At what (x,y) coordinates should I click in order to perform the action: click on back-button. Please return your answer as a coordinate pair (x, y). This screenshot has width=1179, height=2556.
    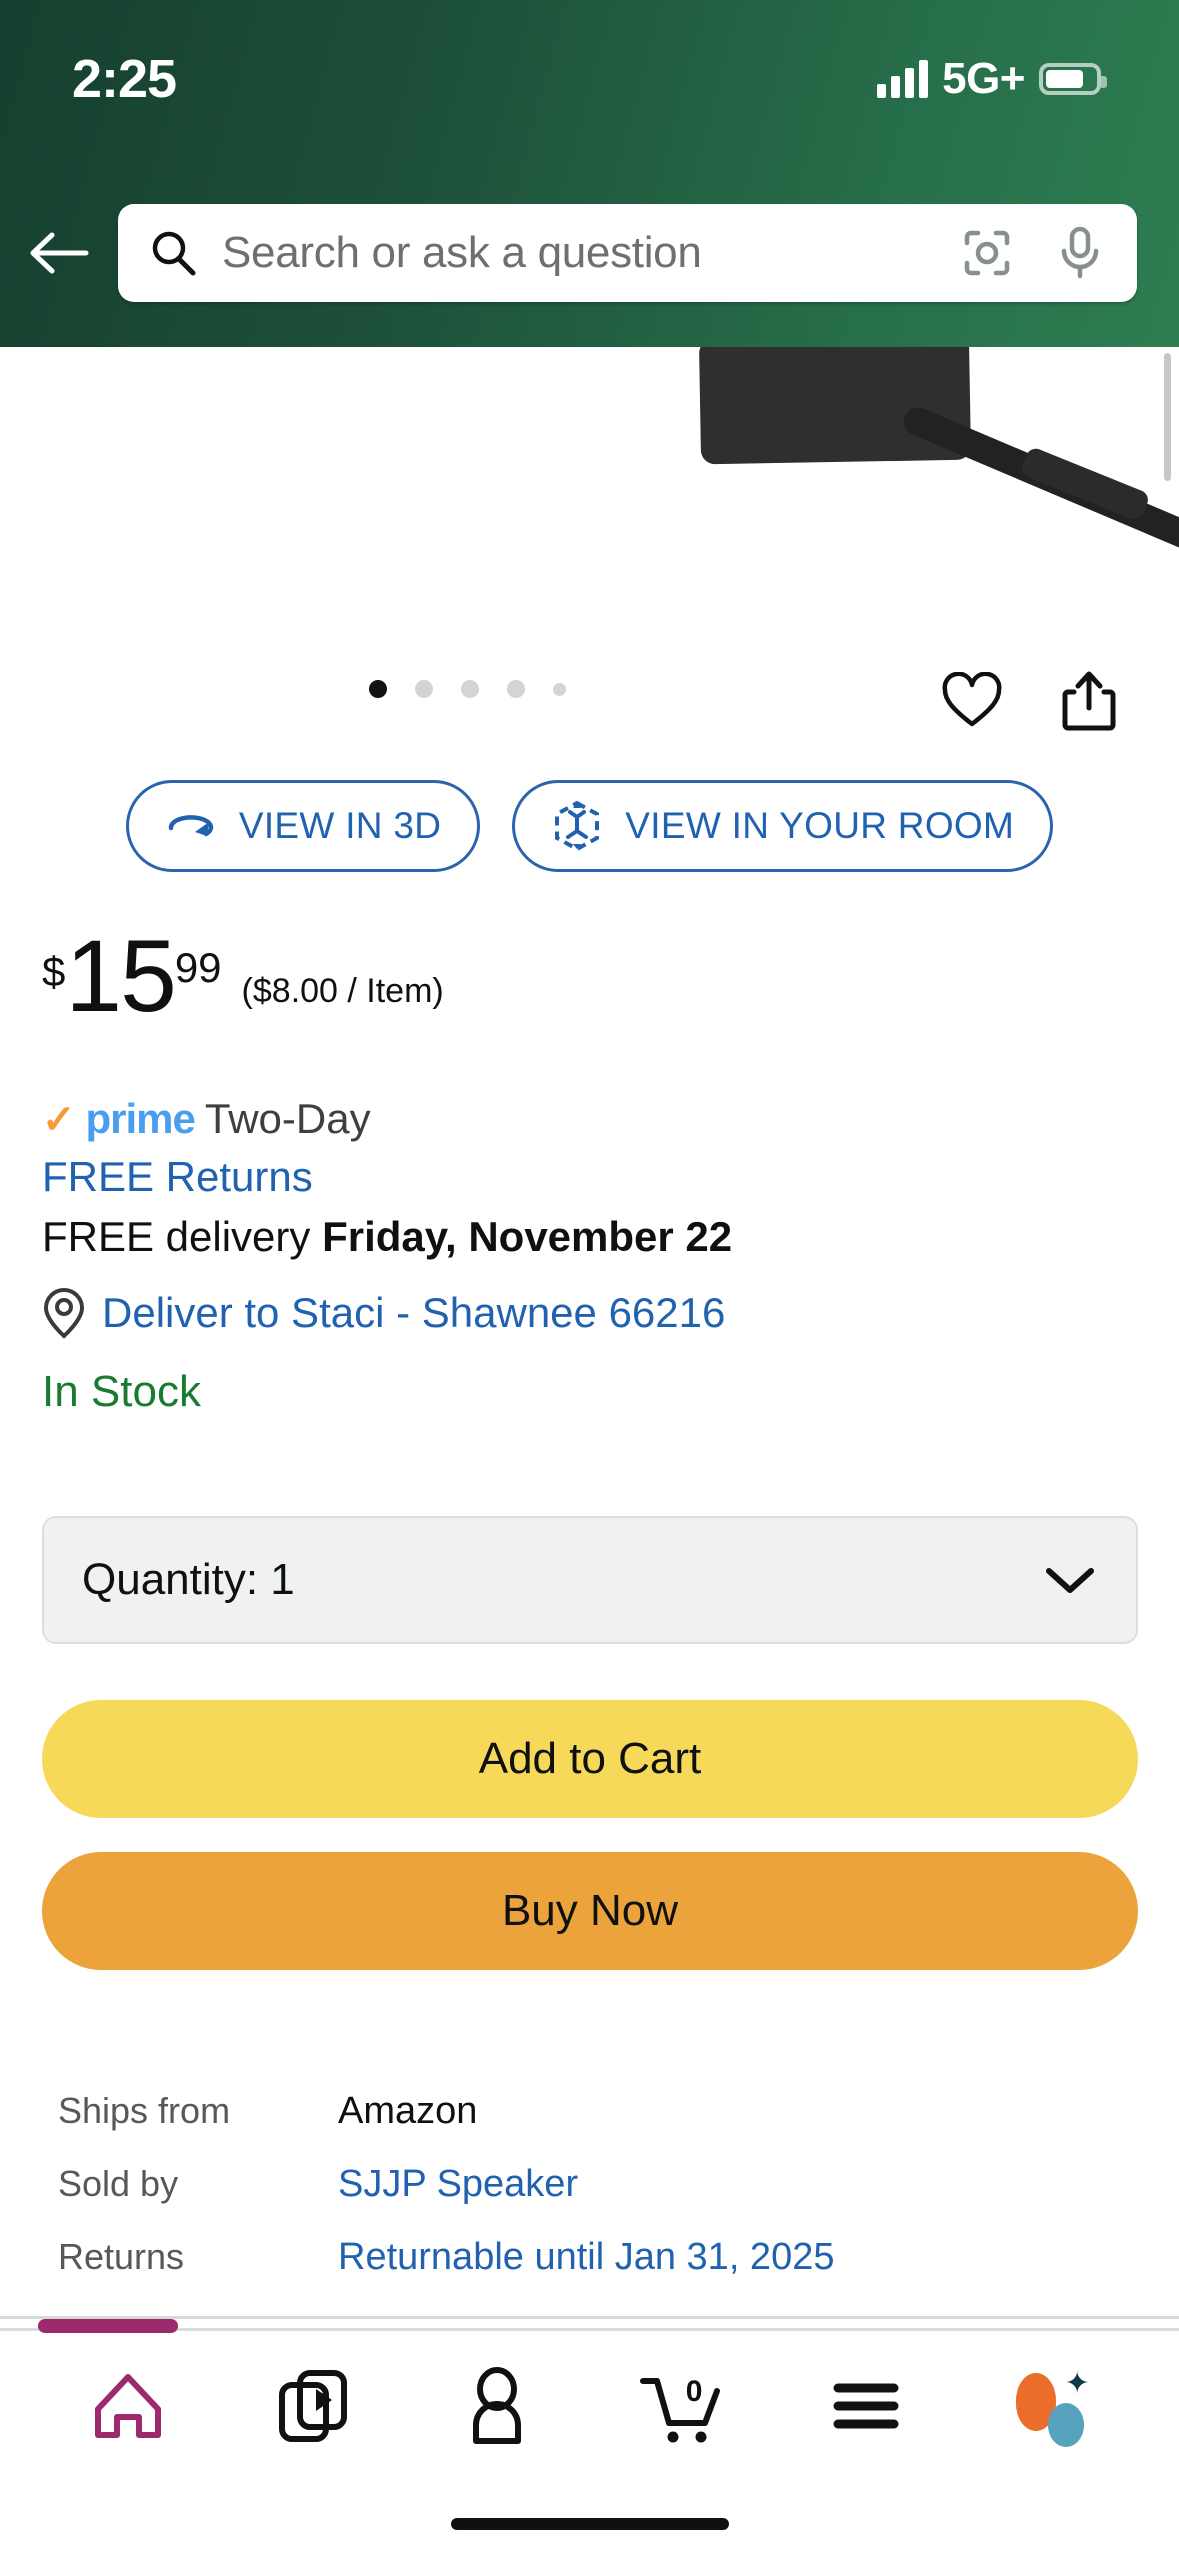
    Looking at the image, I should click on (59, 253).